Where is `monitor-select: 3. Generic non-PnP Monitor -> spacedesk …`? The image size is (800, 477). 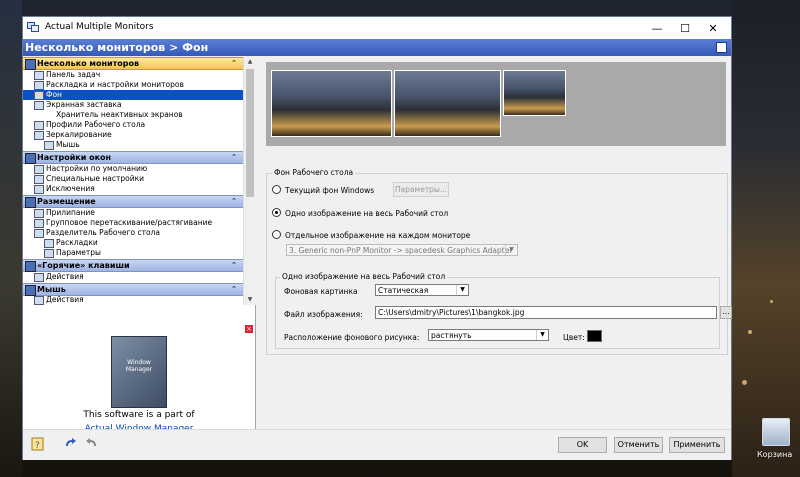
monitor-select: 3. Generic non-PnP Monitor -> spacedesk … is located at coordinates (402, 250).